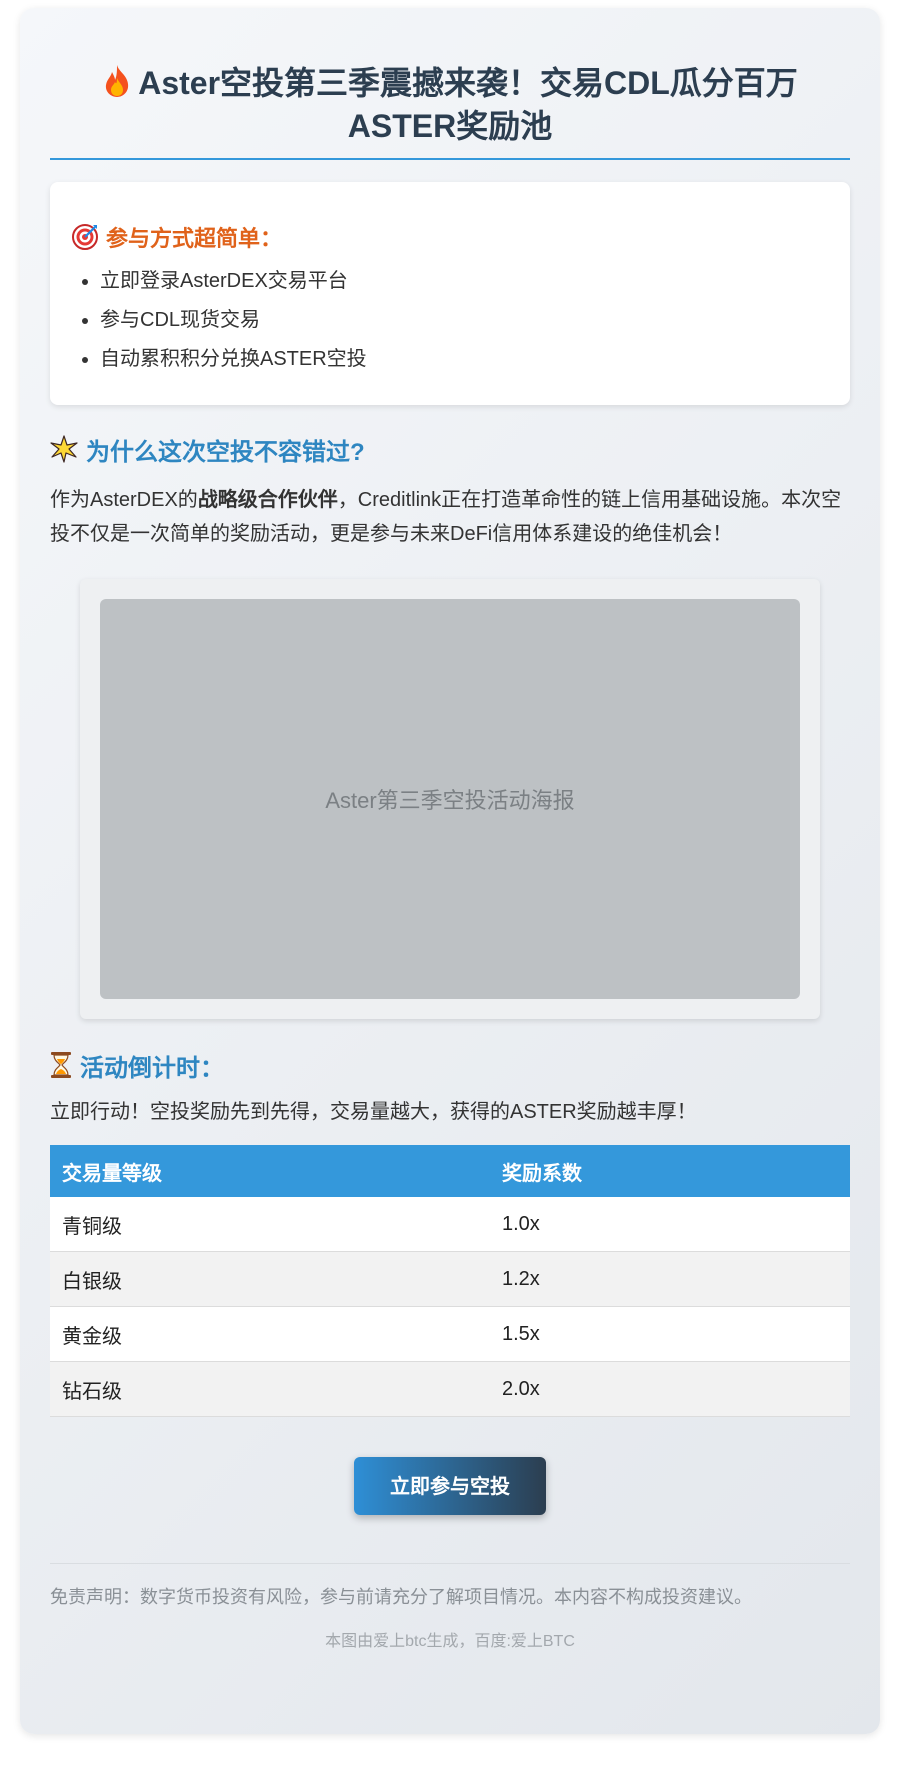 This screenshot has width=900, height=1768. What do you see at coordinates (450, 1065) in the screenshot?
I see `countdown-heading: 活动倒计时：` at bounding box center [450, 1065].